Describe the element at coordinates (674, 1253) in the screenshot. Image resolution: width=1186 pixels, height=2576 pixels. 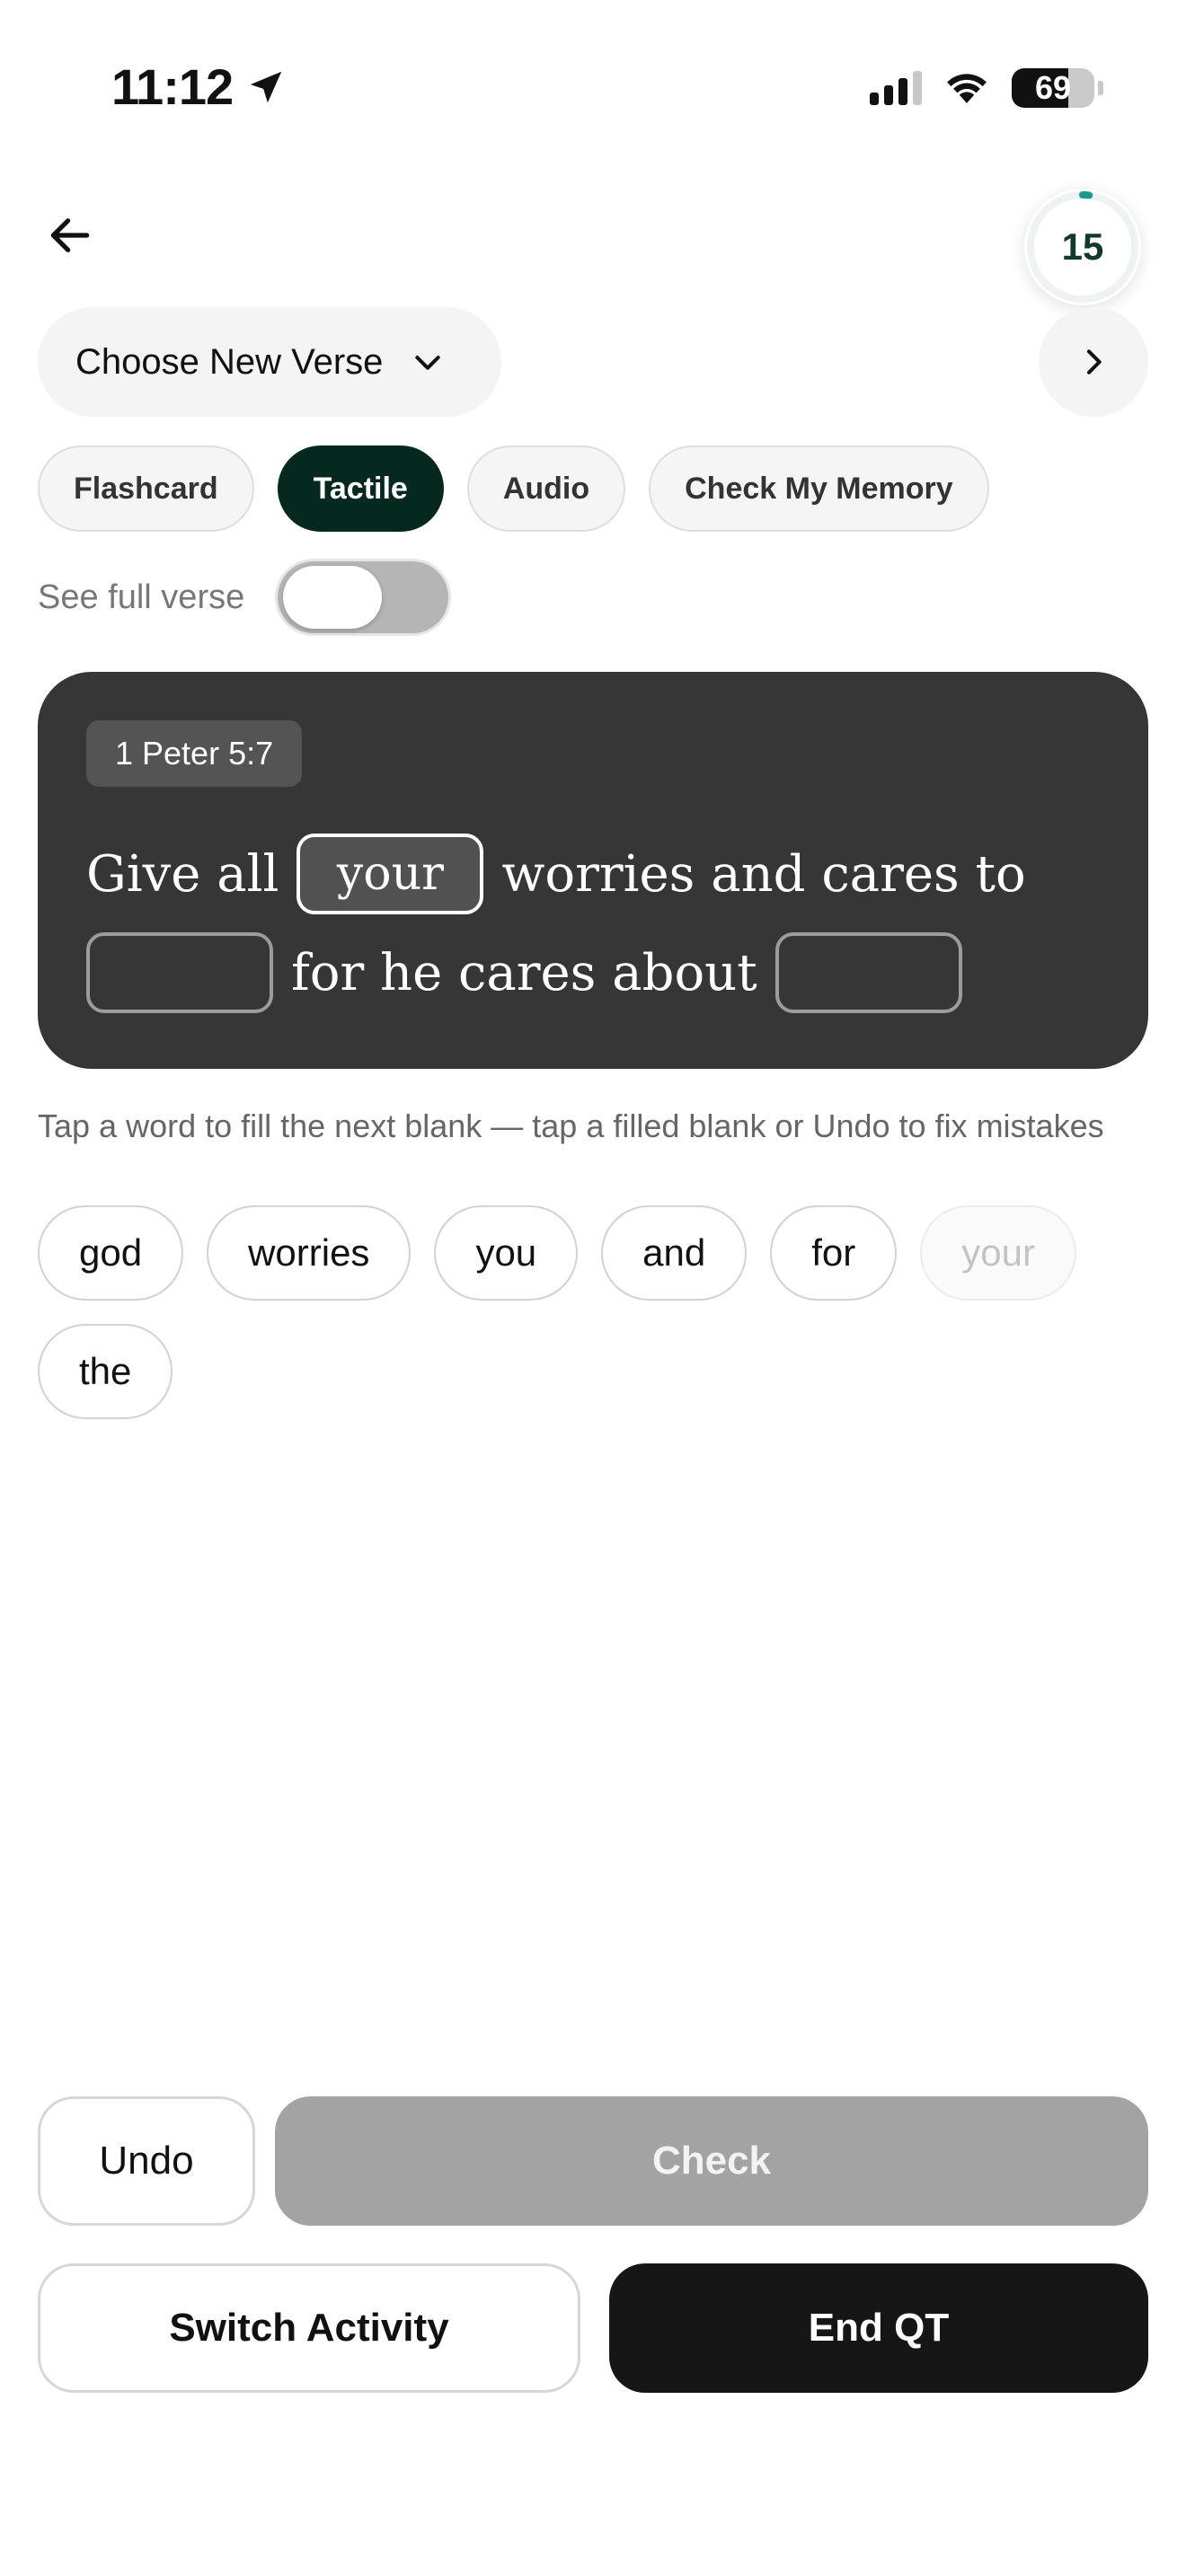
I see `word-chip-and: and` at that location.